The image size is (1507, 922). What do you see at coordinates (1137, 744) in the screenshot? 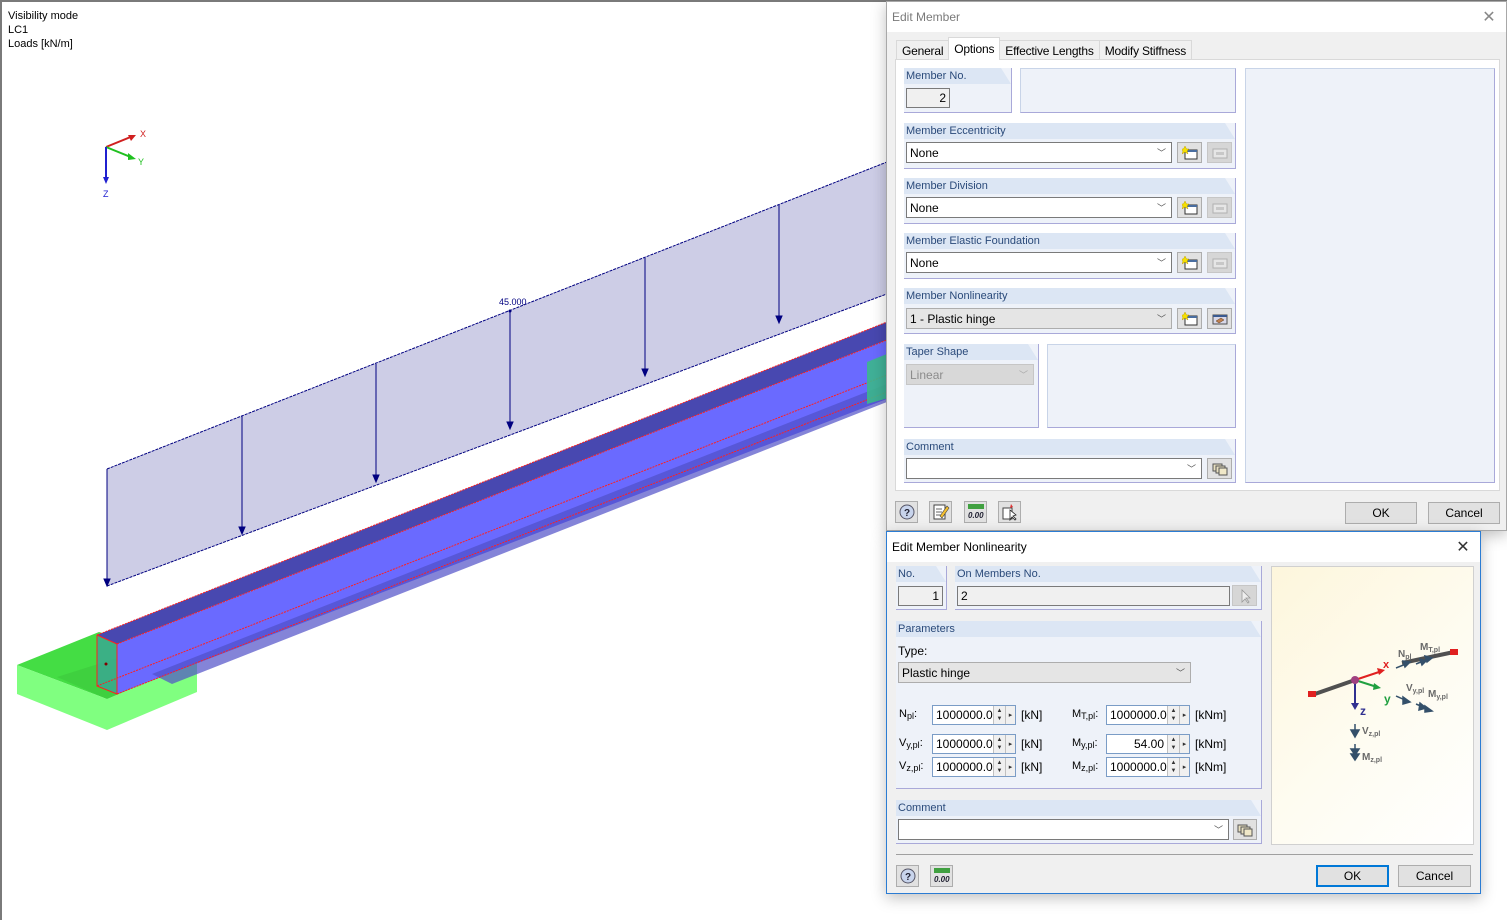
I see `mypl-value: 54.00` at bounding box center [1137, 744].